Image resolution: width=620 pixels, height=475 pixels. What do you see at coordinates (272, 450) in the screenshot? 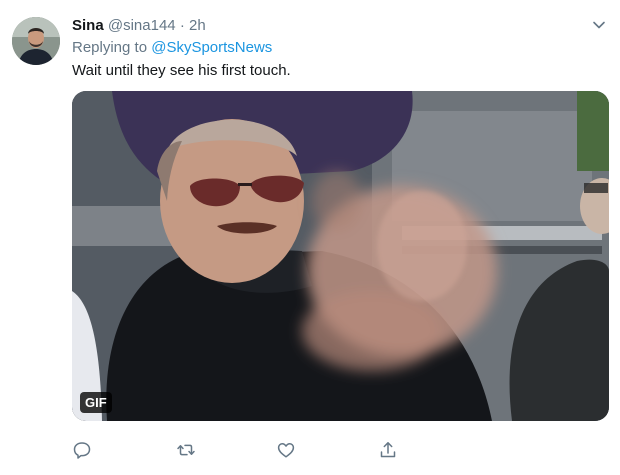
I see `tweet-actions` at bounding box center [272, 450].